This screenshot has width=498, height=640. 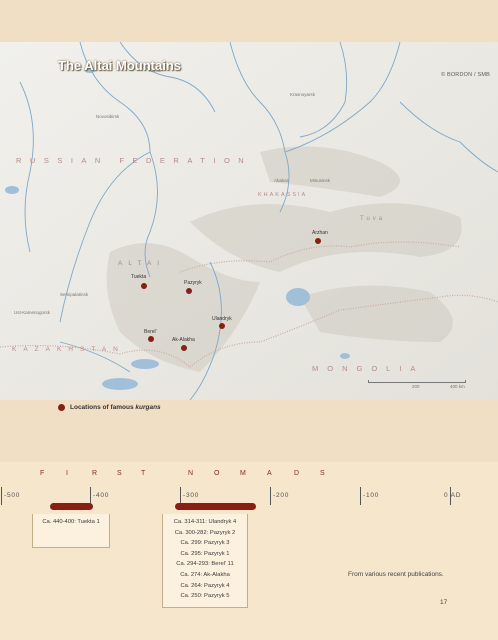 What do you see at coordinates (67, 473) in the screenshot?
I see `timeline-title-letter: I` at bounding box center [67, 473].